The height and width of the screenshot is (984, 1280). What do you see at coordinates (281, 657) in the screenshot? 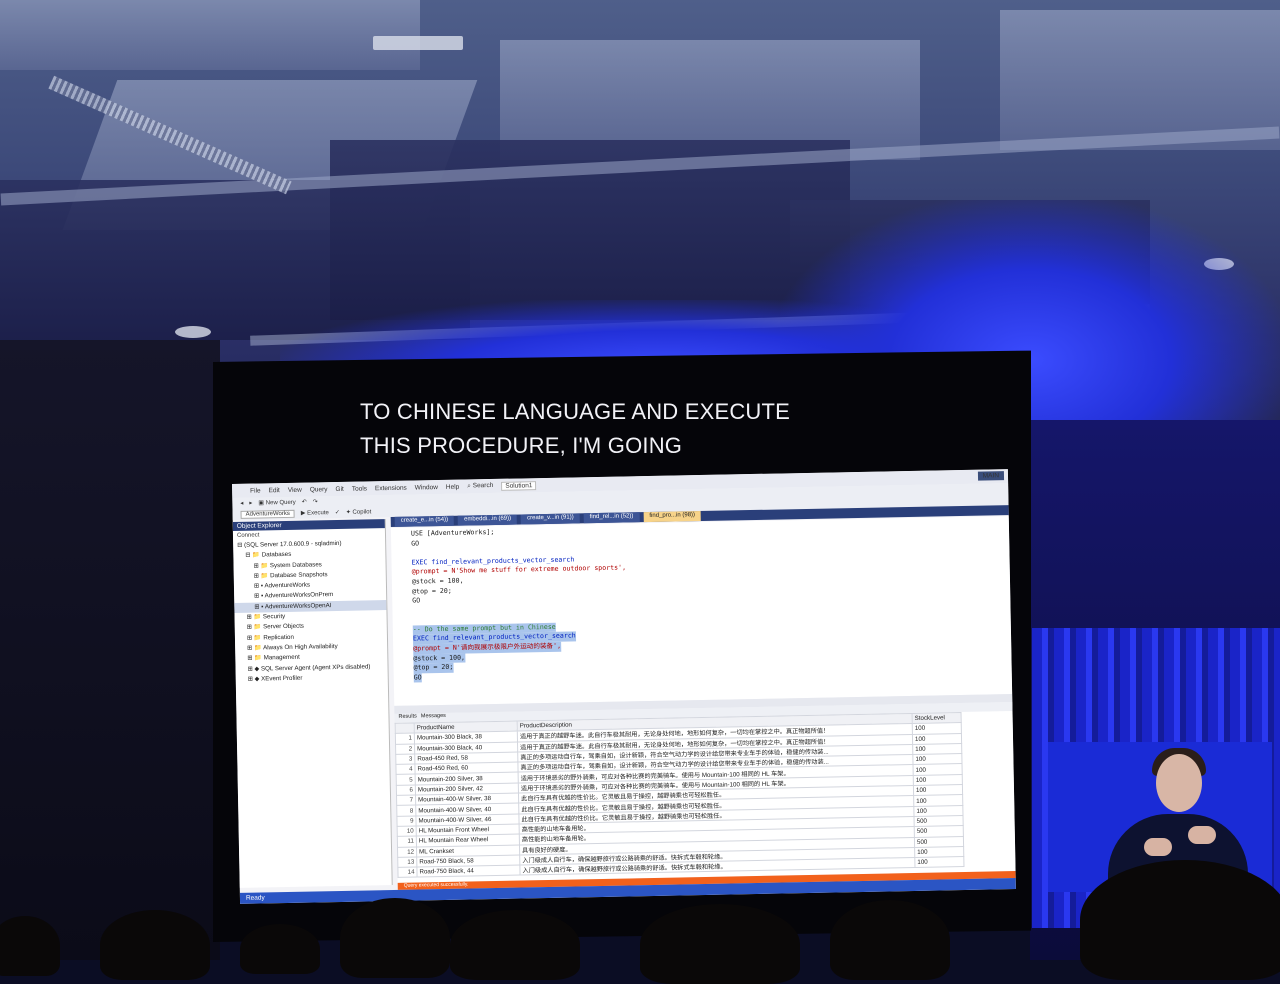
I see `tree-label: Management` at bounding box center [281, 657].